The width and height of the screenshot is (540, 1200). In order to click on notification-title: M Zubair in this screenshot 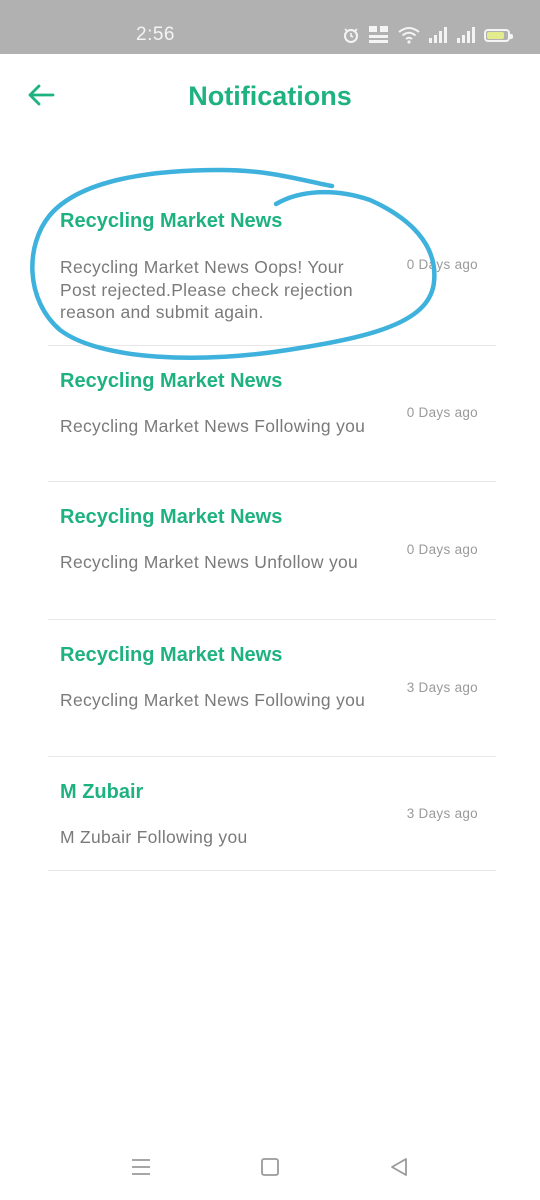, I will do `click(102, 792)`.